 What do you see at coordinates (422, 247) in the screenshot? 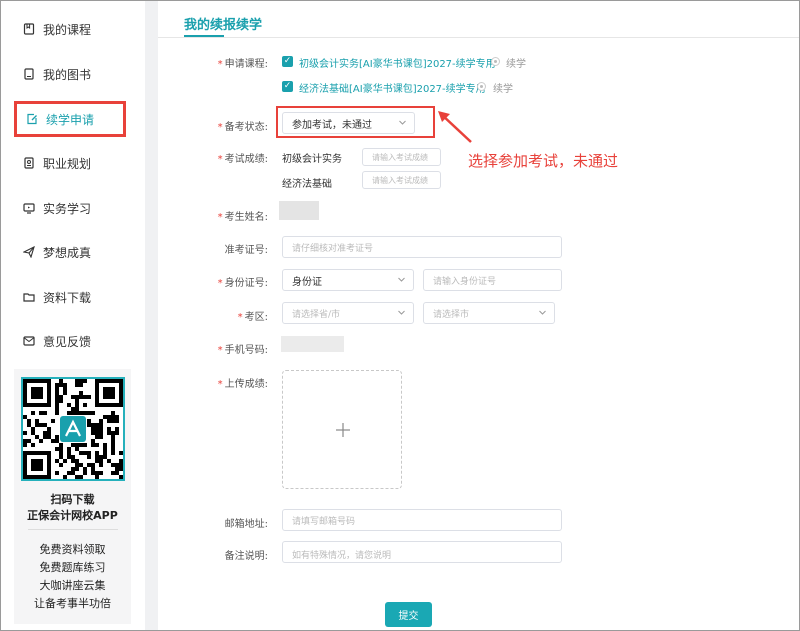
I see `ticket-input: 请仔细核对准考证号` at bounding box center [422, 247].